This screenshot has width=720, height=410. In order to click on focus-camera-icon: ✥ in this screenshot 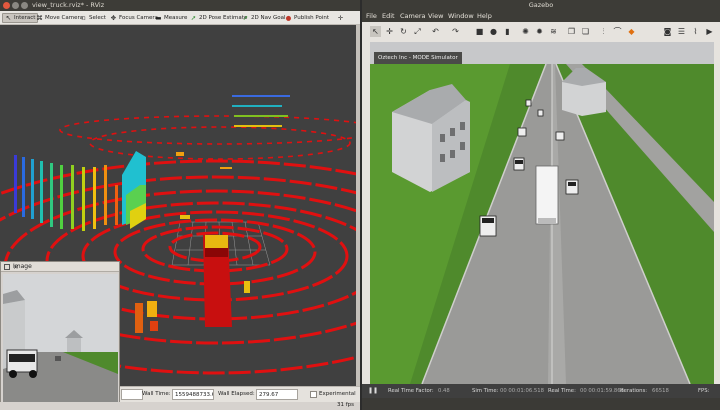, I will do `click(113, 17)`.